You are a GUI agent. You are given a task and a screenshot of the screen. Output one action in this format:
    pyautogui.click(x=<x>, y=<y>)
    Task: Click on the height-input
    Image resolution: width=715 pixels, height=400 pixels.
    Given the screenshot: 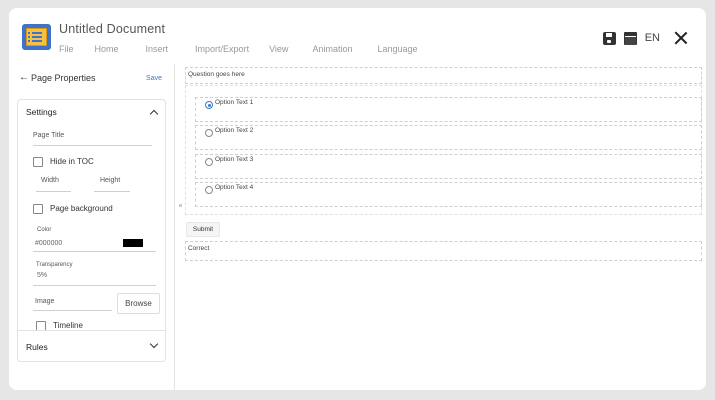 What is the action you would take?
    pyautogui.click(x=112, y=191)
    